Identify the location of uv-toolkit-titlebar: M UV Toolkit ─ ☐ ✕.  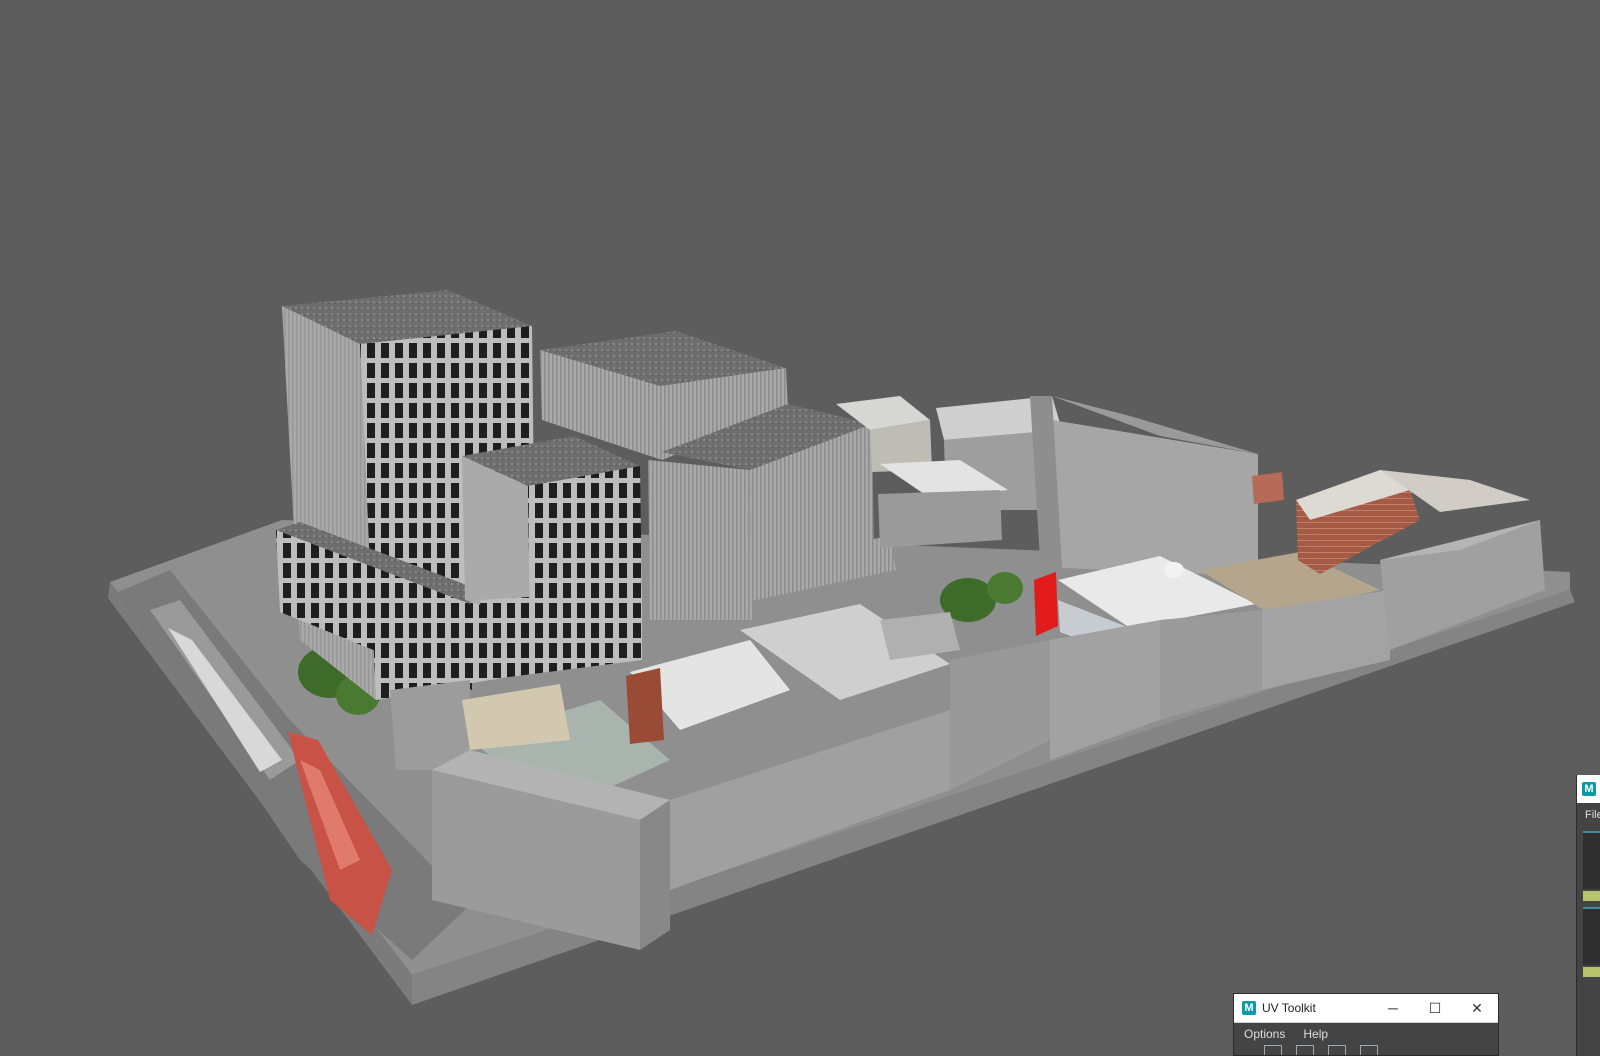
(1366, 1008).